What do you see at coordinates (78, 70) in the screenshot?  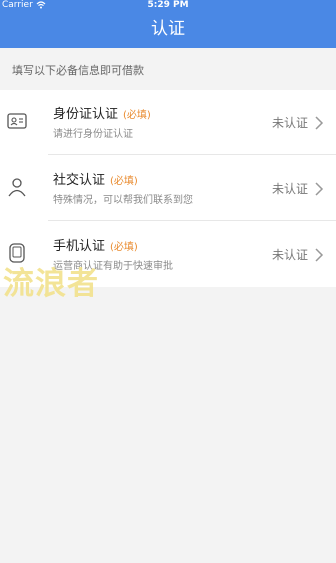 I see `hint-text: 填写以下必备信息即可借款` at bounding box center [78, 70].